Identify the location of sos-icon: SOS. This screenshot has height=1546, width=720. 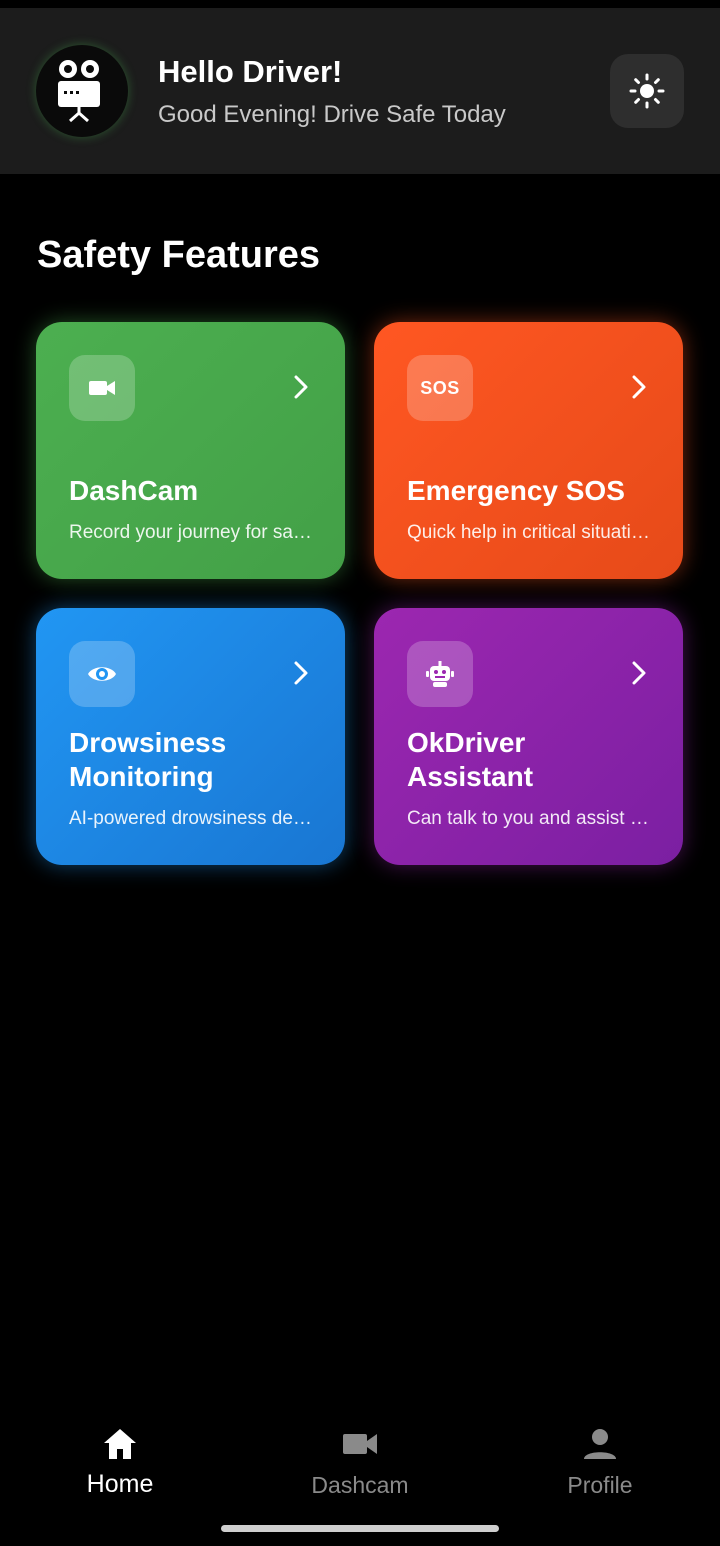
(440, 388).